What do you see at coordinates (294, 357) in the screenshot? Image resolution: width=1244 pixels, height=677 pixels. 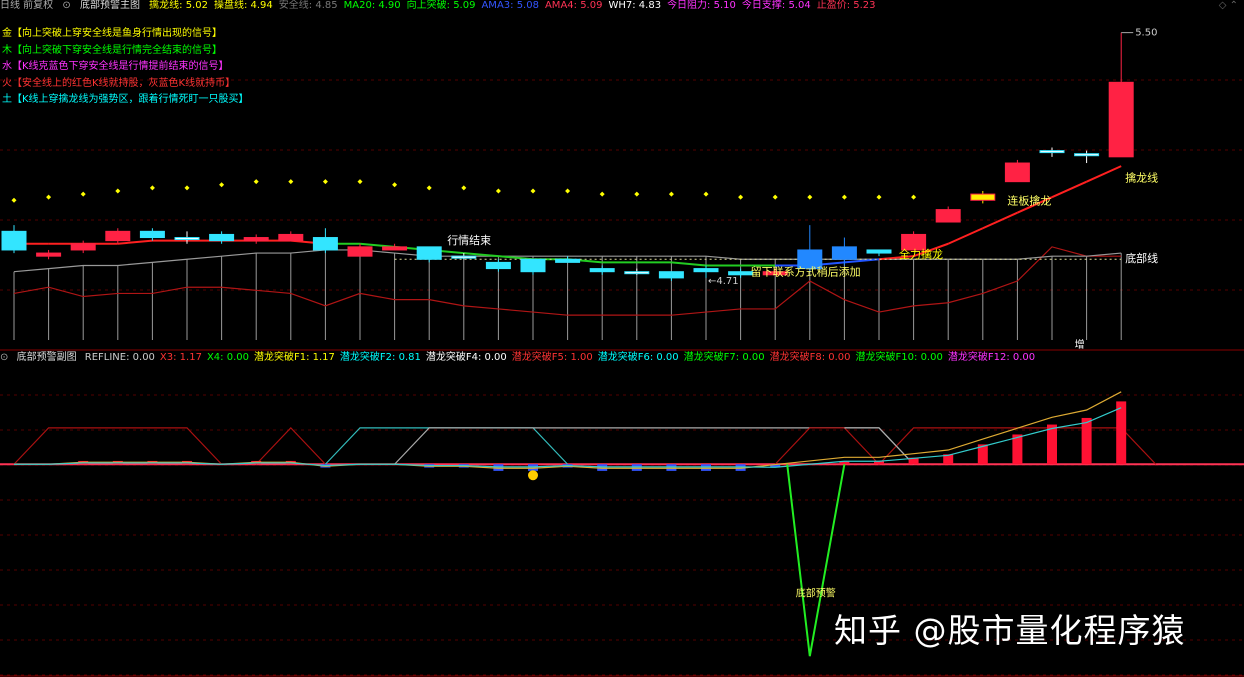 I see `sub-indicator: 潜龙突破F1: 1.17` at bounding box center [294, 357].